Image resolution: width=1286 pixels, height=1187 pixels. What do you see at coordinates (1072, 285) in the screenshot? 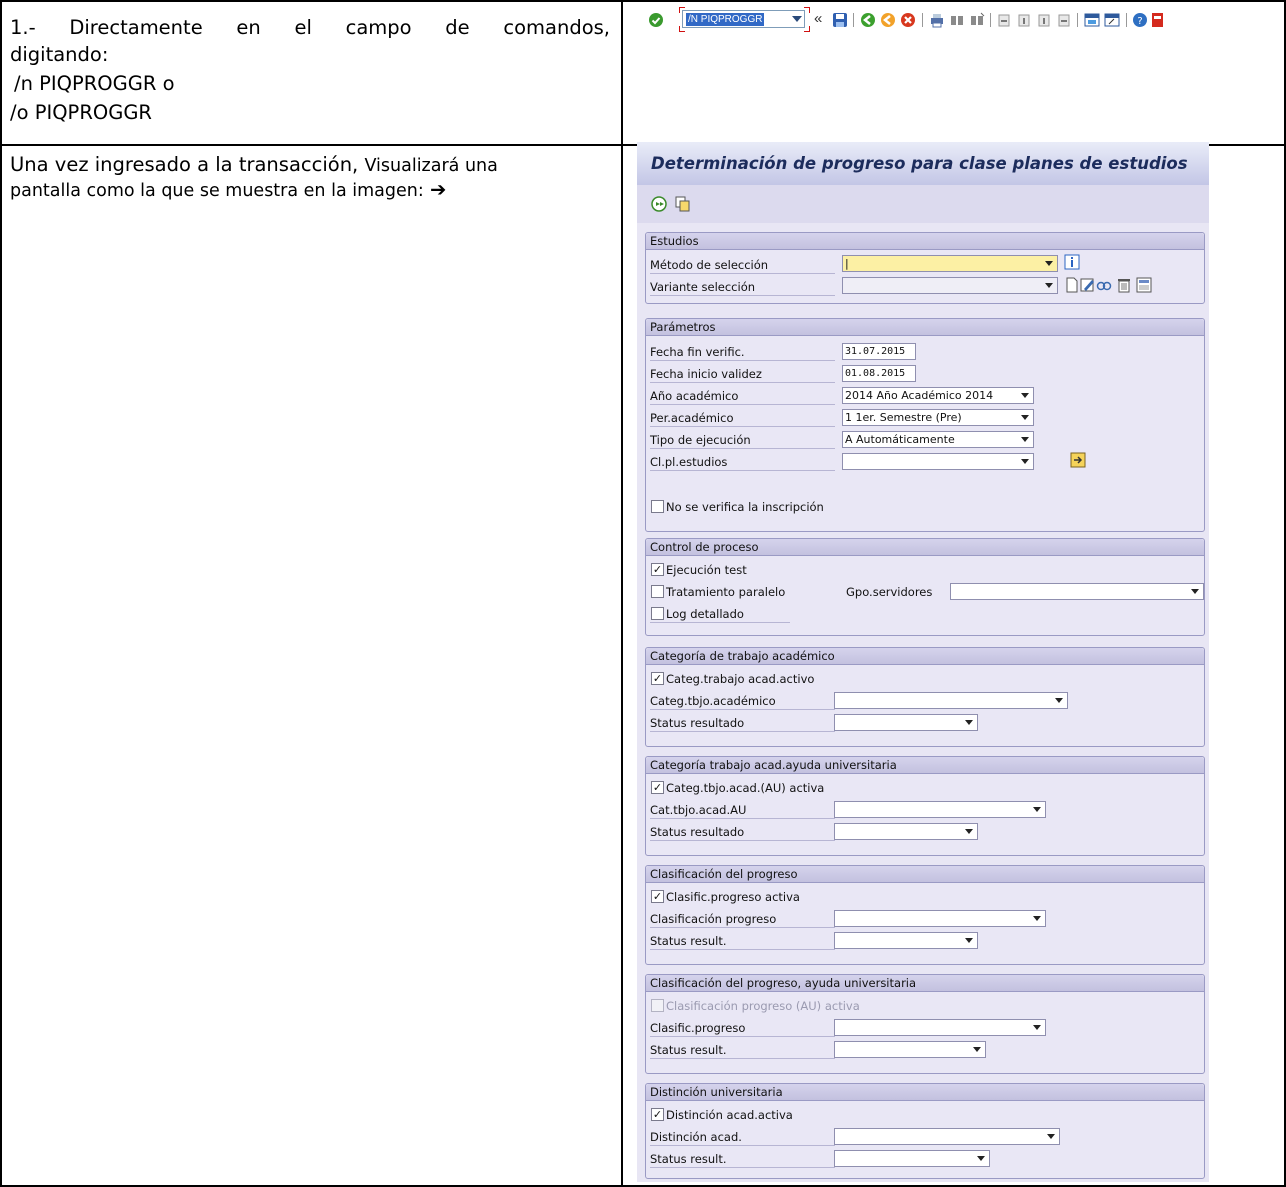
I see `create-icon` at bounding box center [1072, 285].